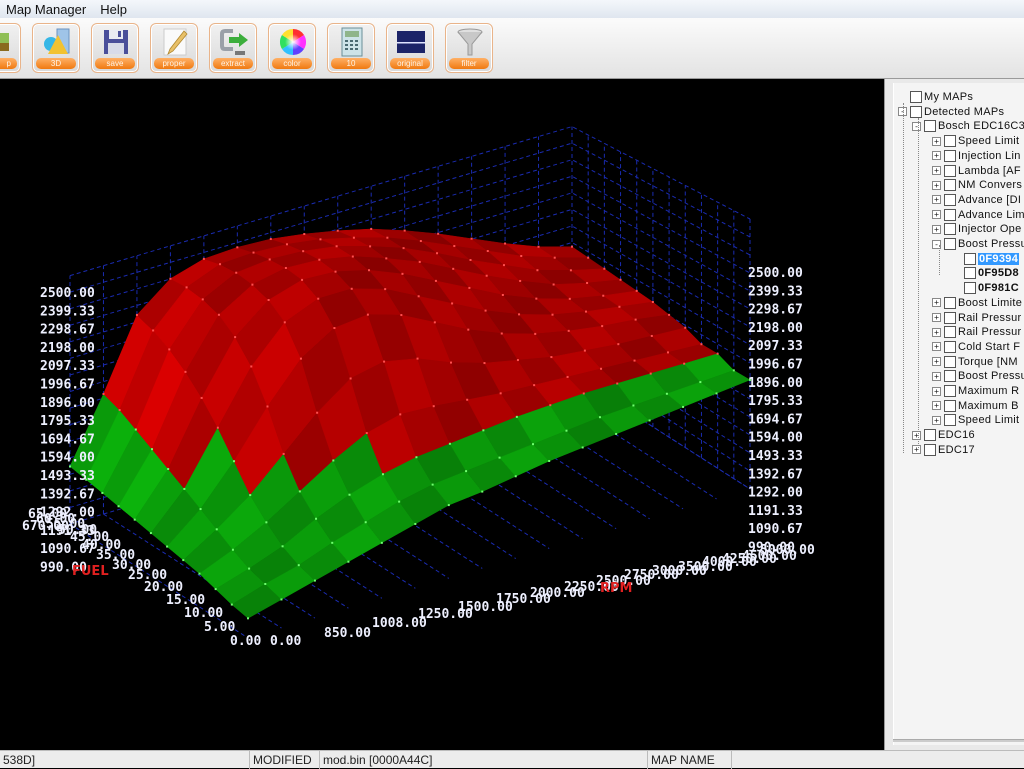  What do you see at coordinates (978, 244) in the screenshot?
I see `tree-node: - Boost Pressu` at bounding box center [978, 244].